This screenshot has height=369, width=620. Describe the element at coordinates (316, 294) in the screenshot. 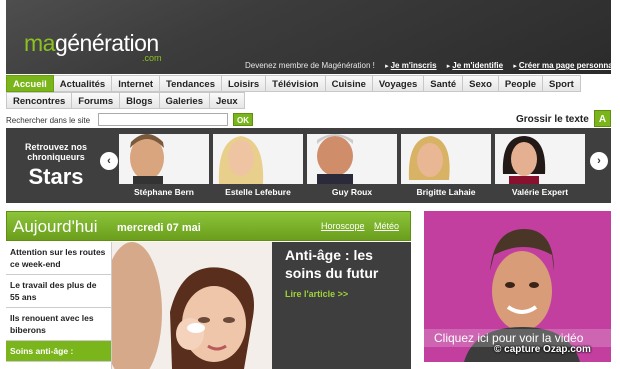

I see `read-article-link: Lire l'article >>` at that location.